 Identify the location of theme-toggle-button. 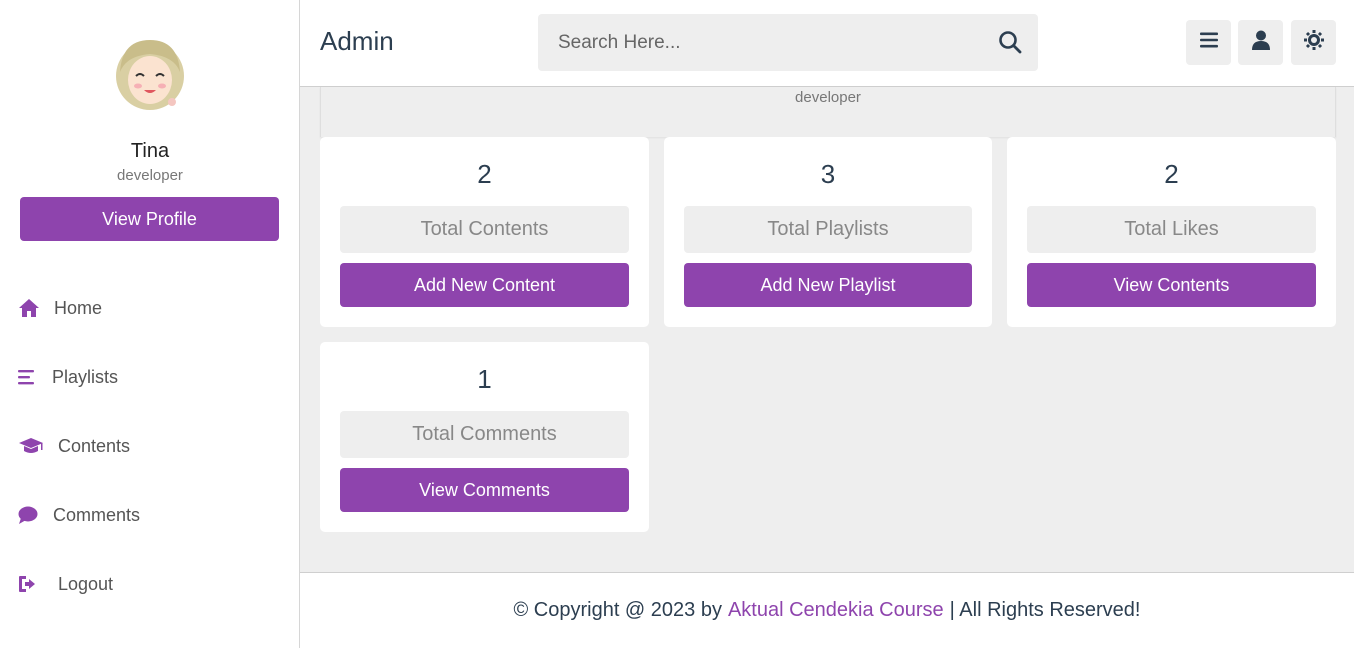
(1313, 42).